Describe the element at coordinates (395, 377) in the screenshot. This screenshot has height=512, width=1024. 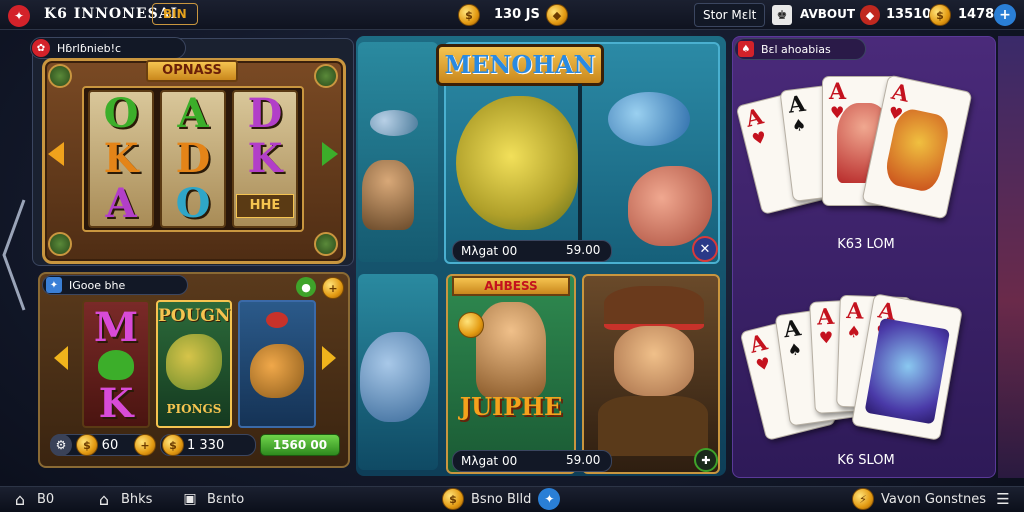
I see `dolphin-icon` at that location.